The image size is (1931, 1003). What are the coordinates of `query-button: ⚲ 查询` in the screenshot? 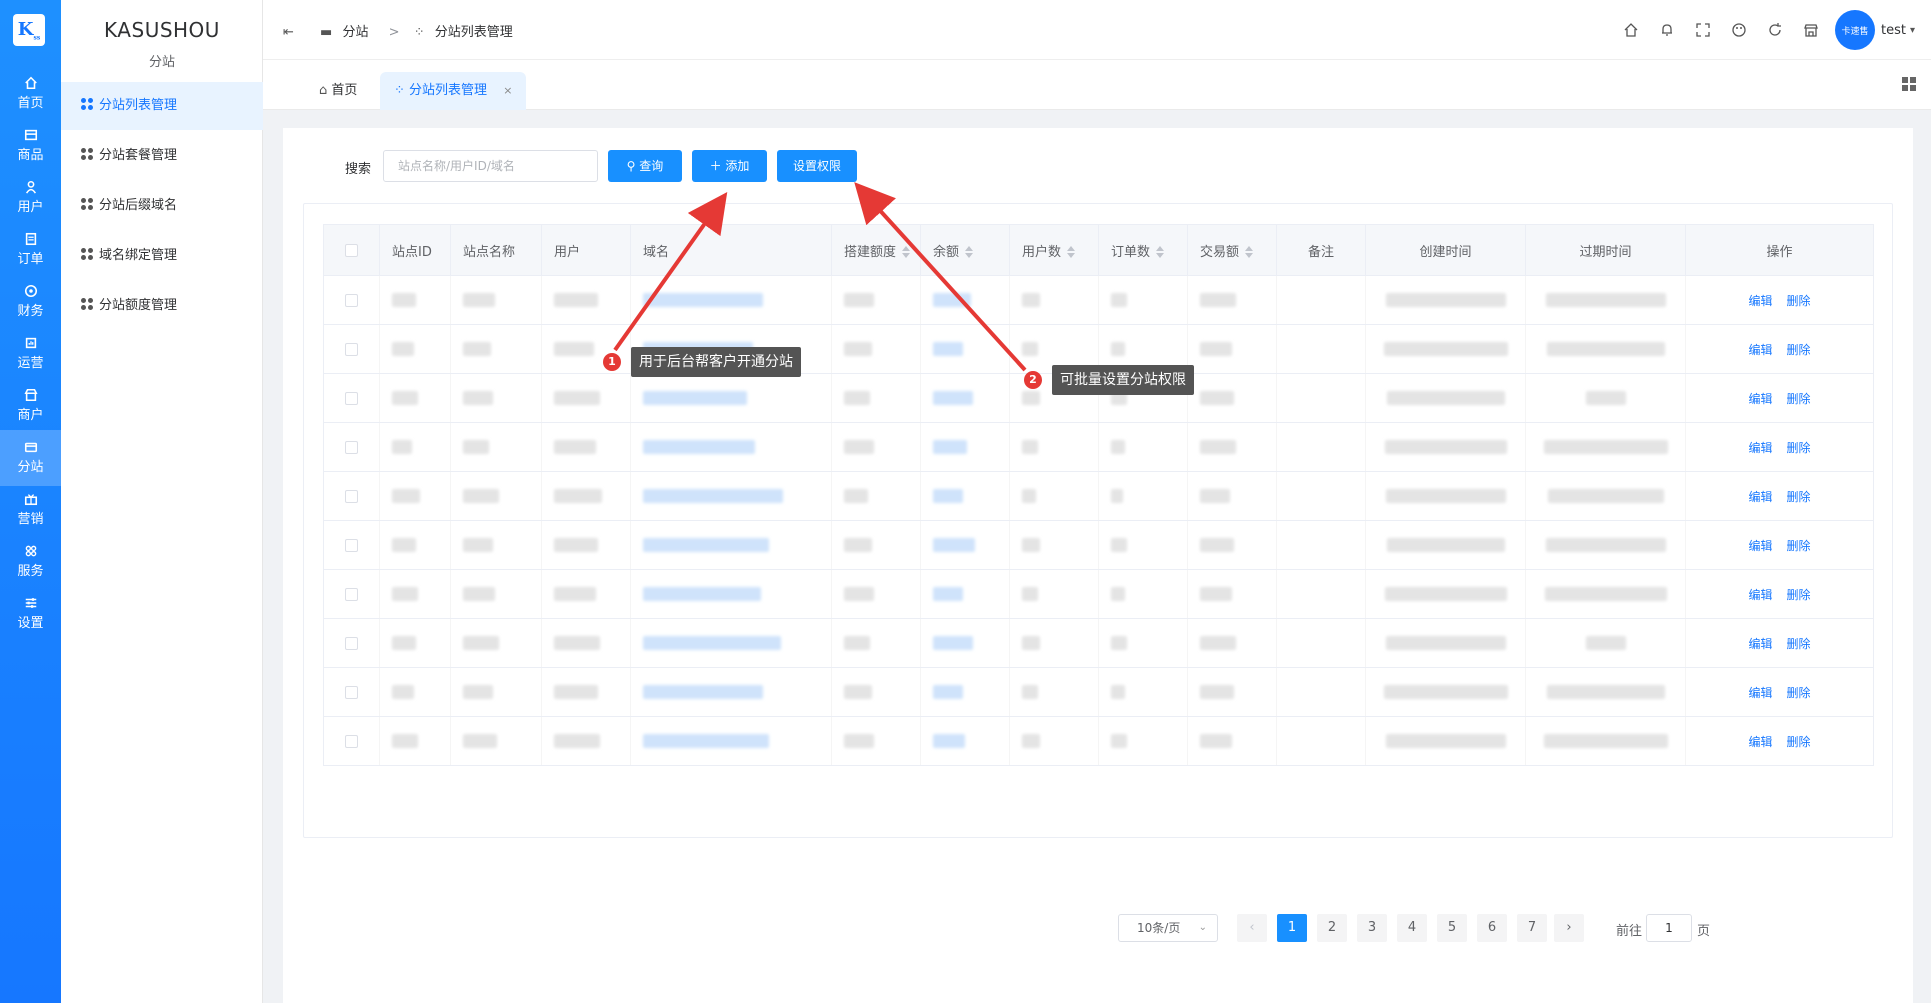 It's located at (645, 166).